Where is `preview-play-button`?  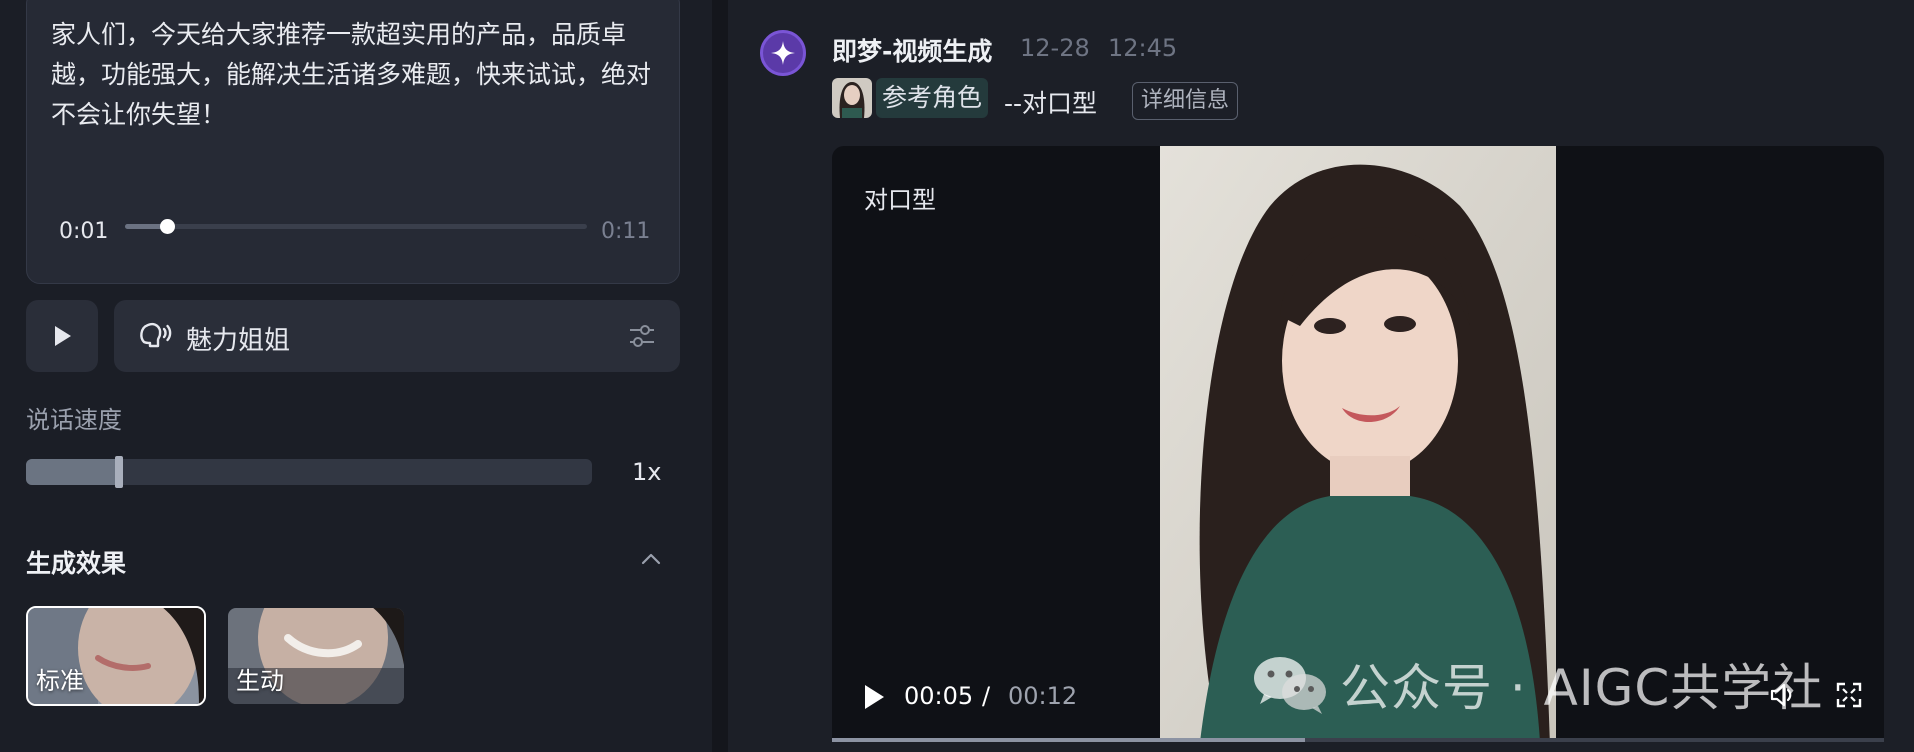 preview-play-button is located at coordinates (62, 336).